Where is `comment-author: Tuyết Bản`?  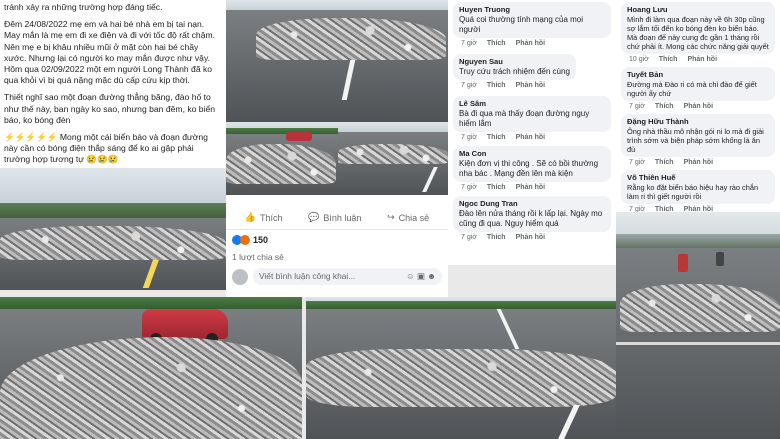 comment-author: Tuyết Bản is located at coordinates (698, 74).